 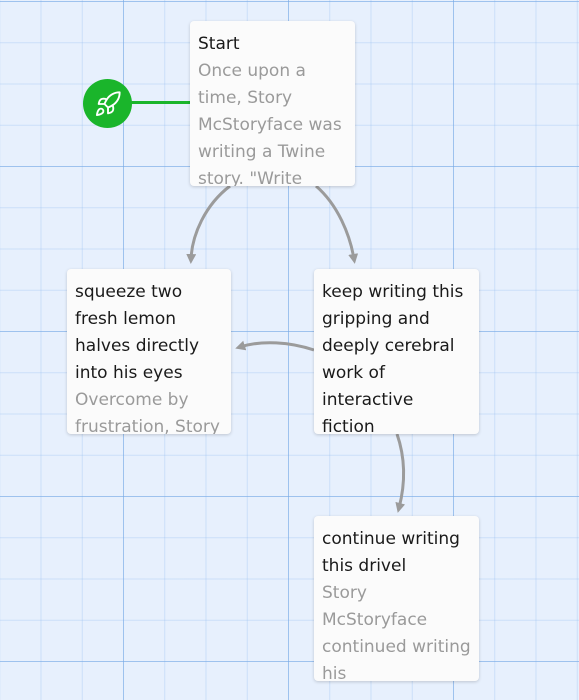 I want to click on passage-excerpt: Story McStoryface continued writing his, so click(x=396, y=632).